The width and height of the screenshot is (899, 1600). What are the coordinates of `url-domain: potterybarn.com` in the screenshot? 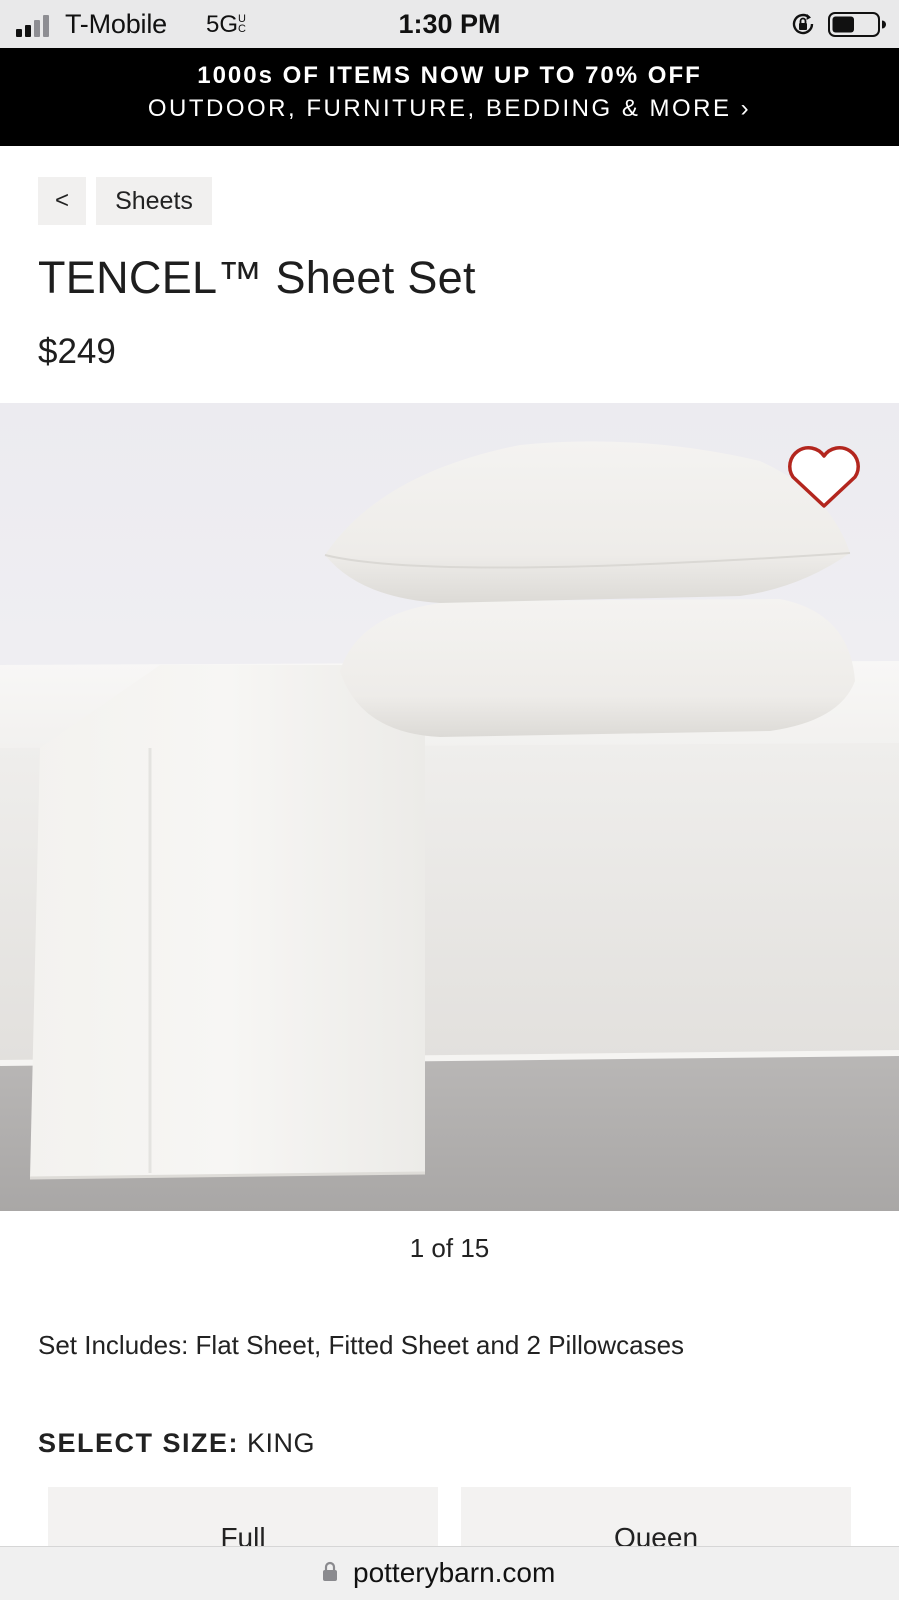 It's located at (454, 1572).